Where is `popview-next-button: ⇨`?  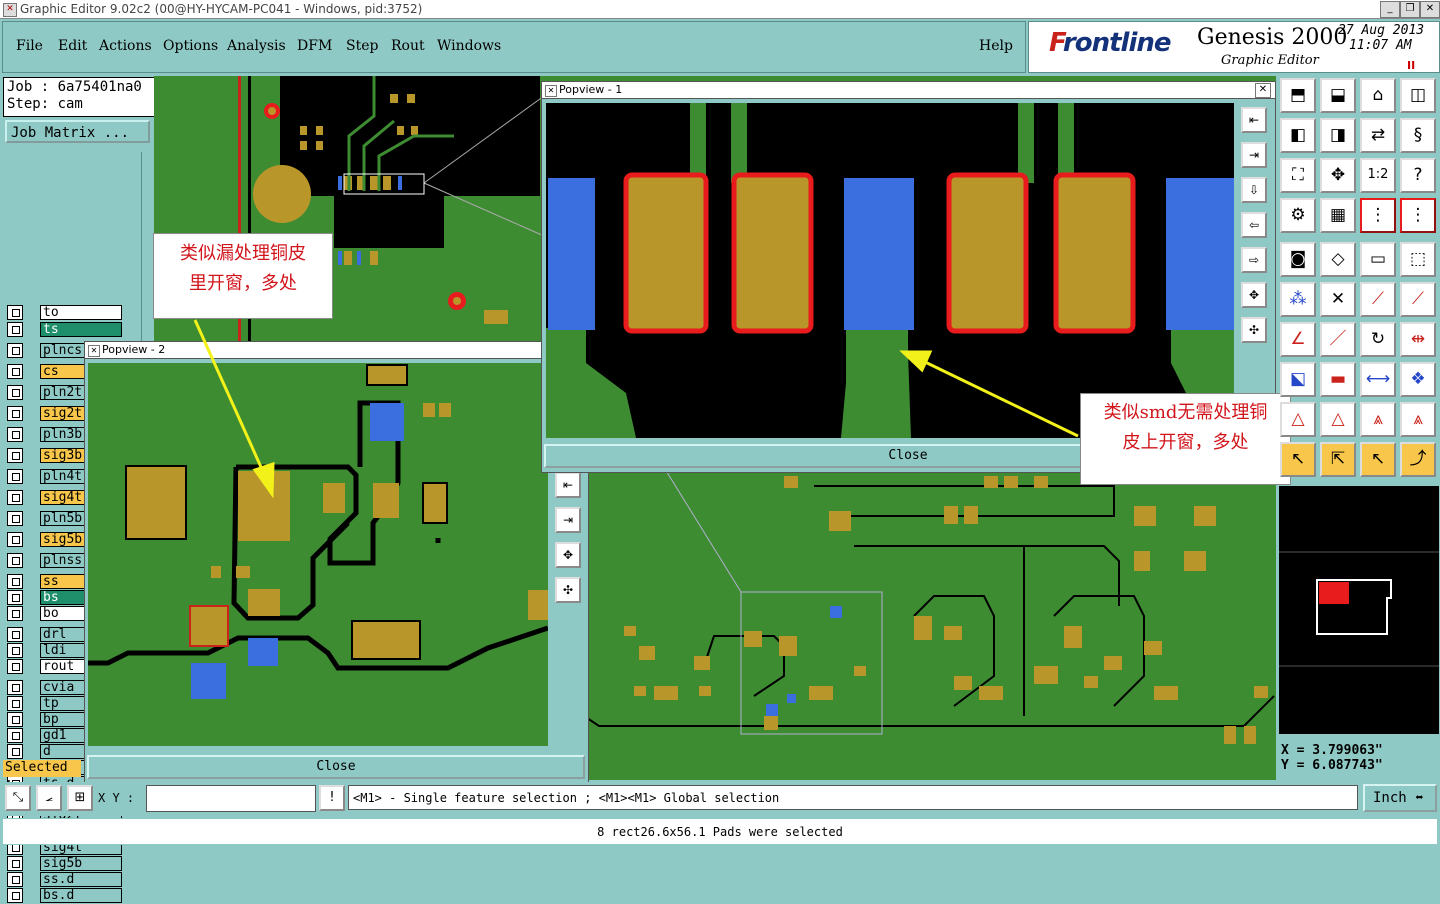
popview-next-button: ⇨ is located at coordinates (1254, 260).